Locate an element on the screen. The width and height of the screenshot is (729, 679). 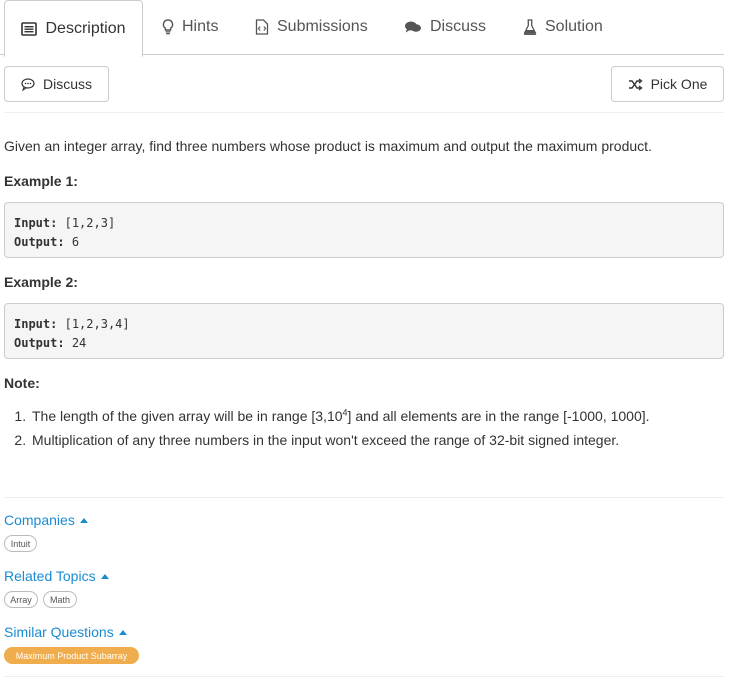
tab-submissions: Submissions is located at coordinates (311, 27).